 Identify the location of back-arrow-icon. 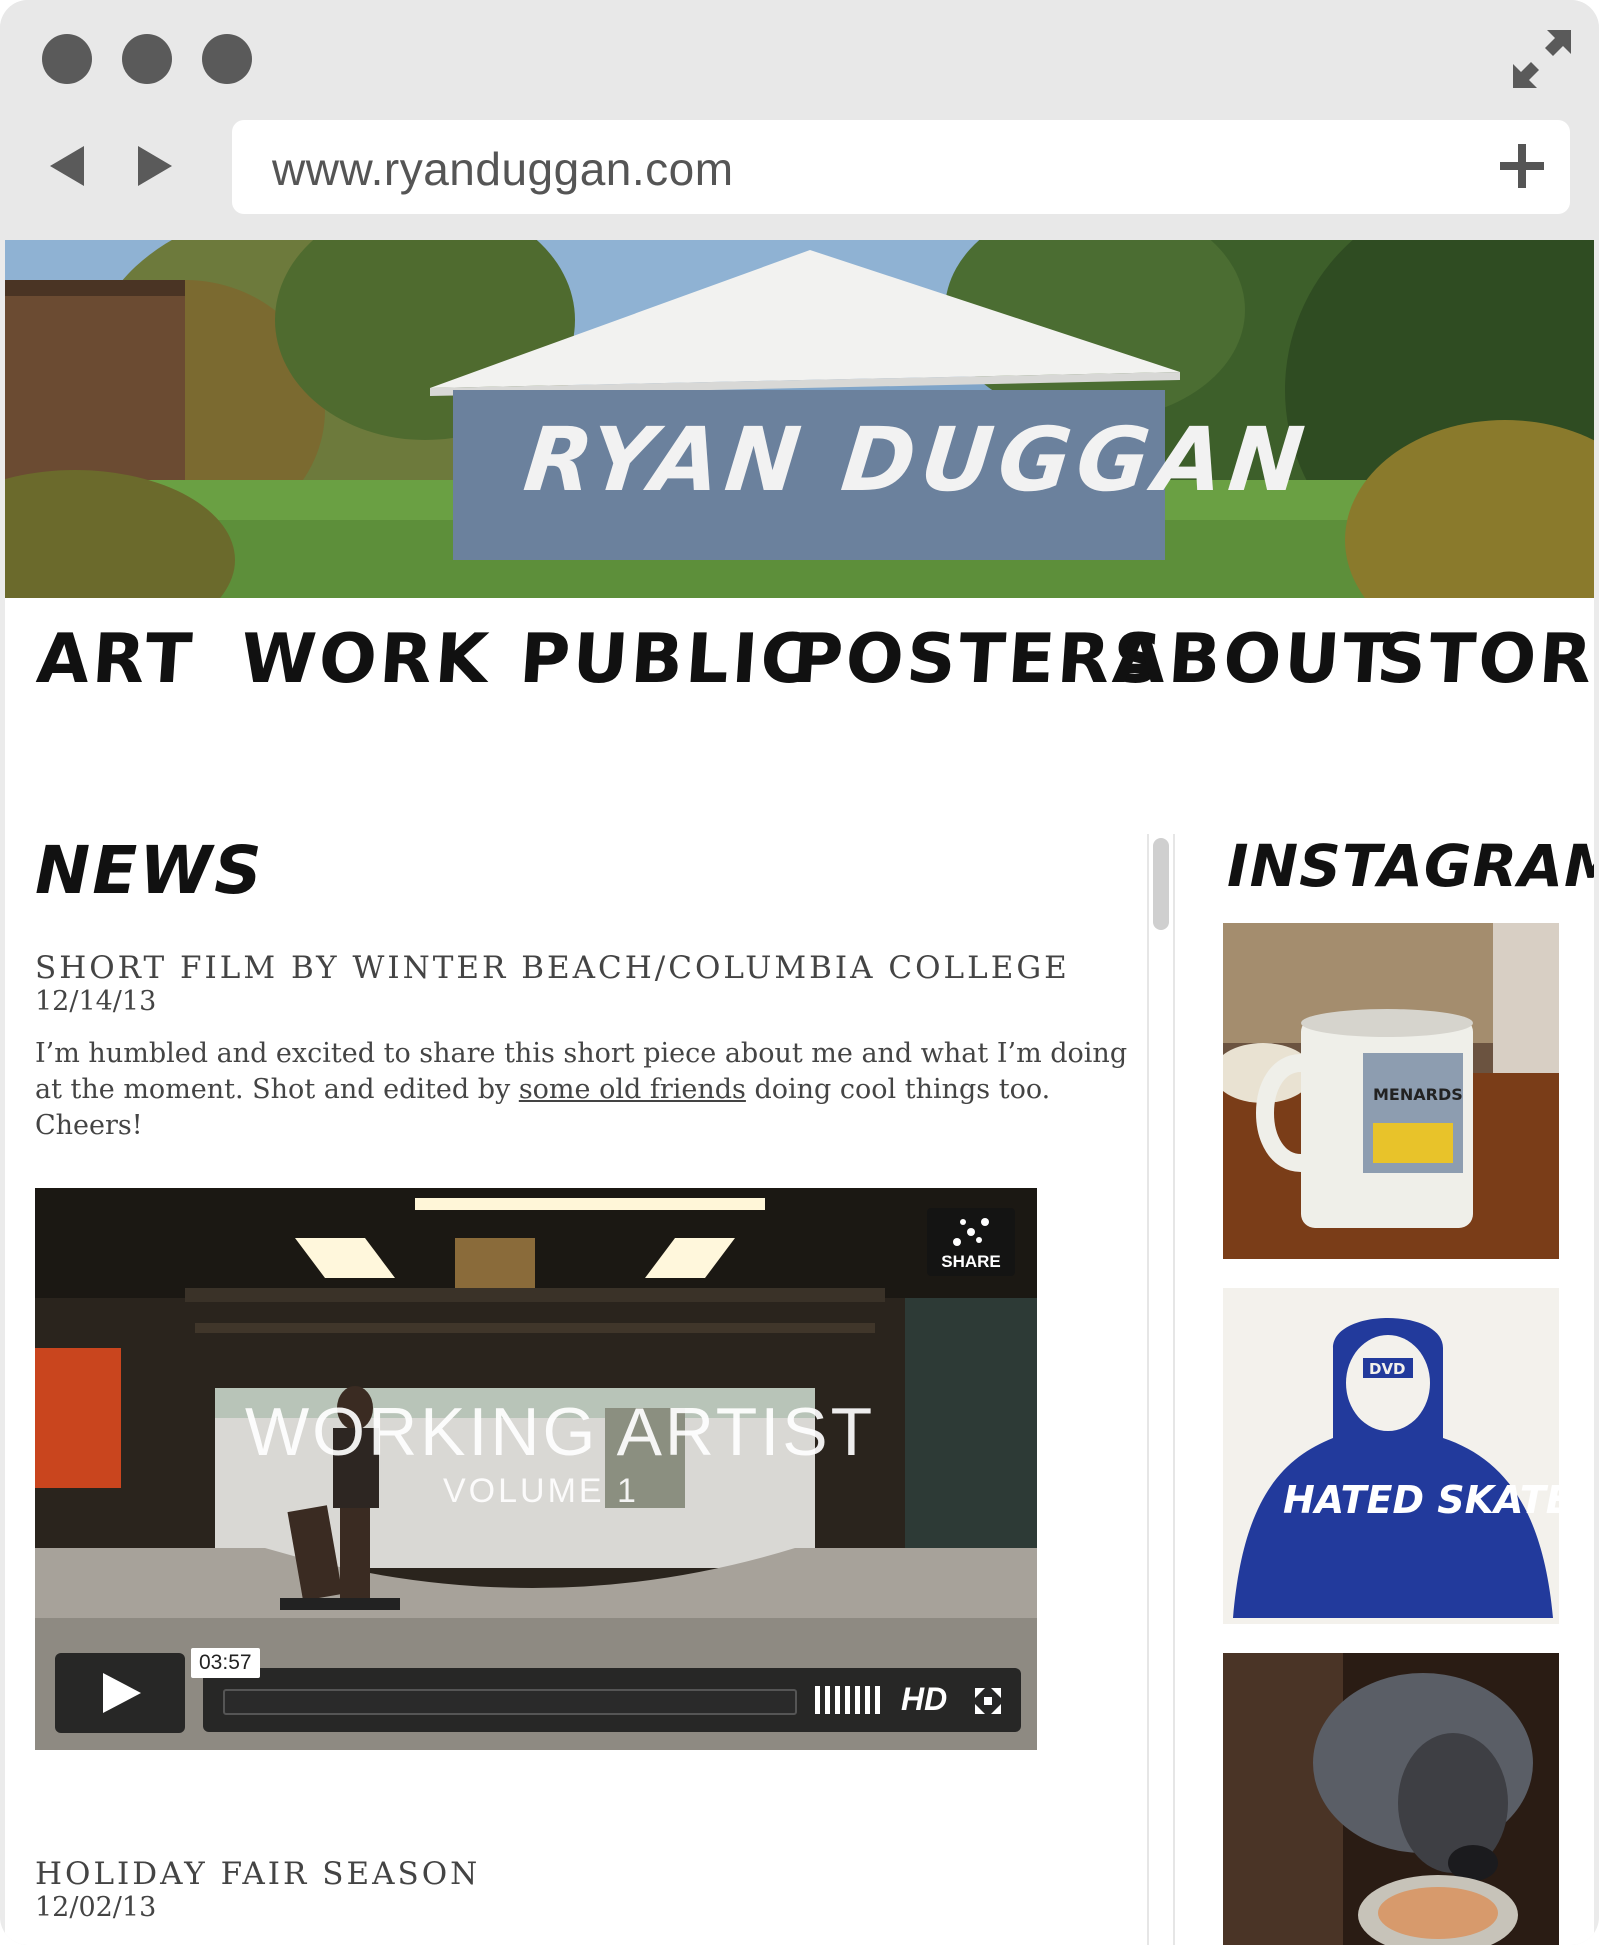
(67, 166).